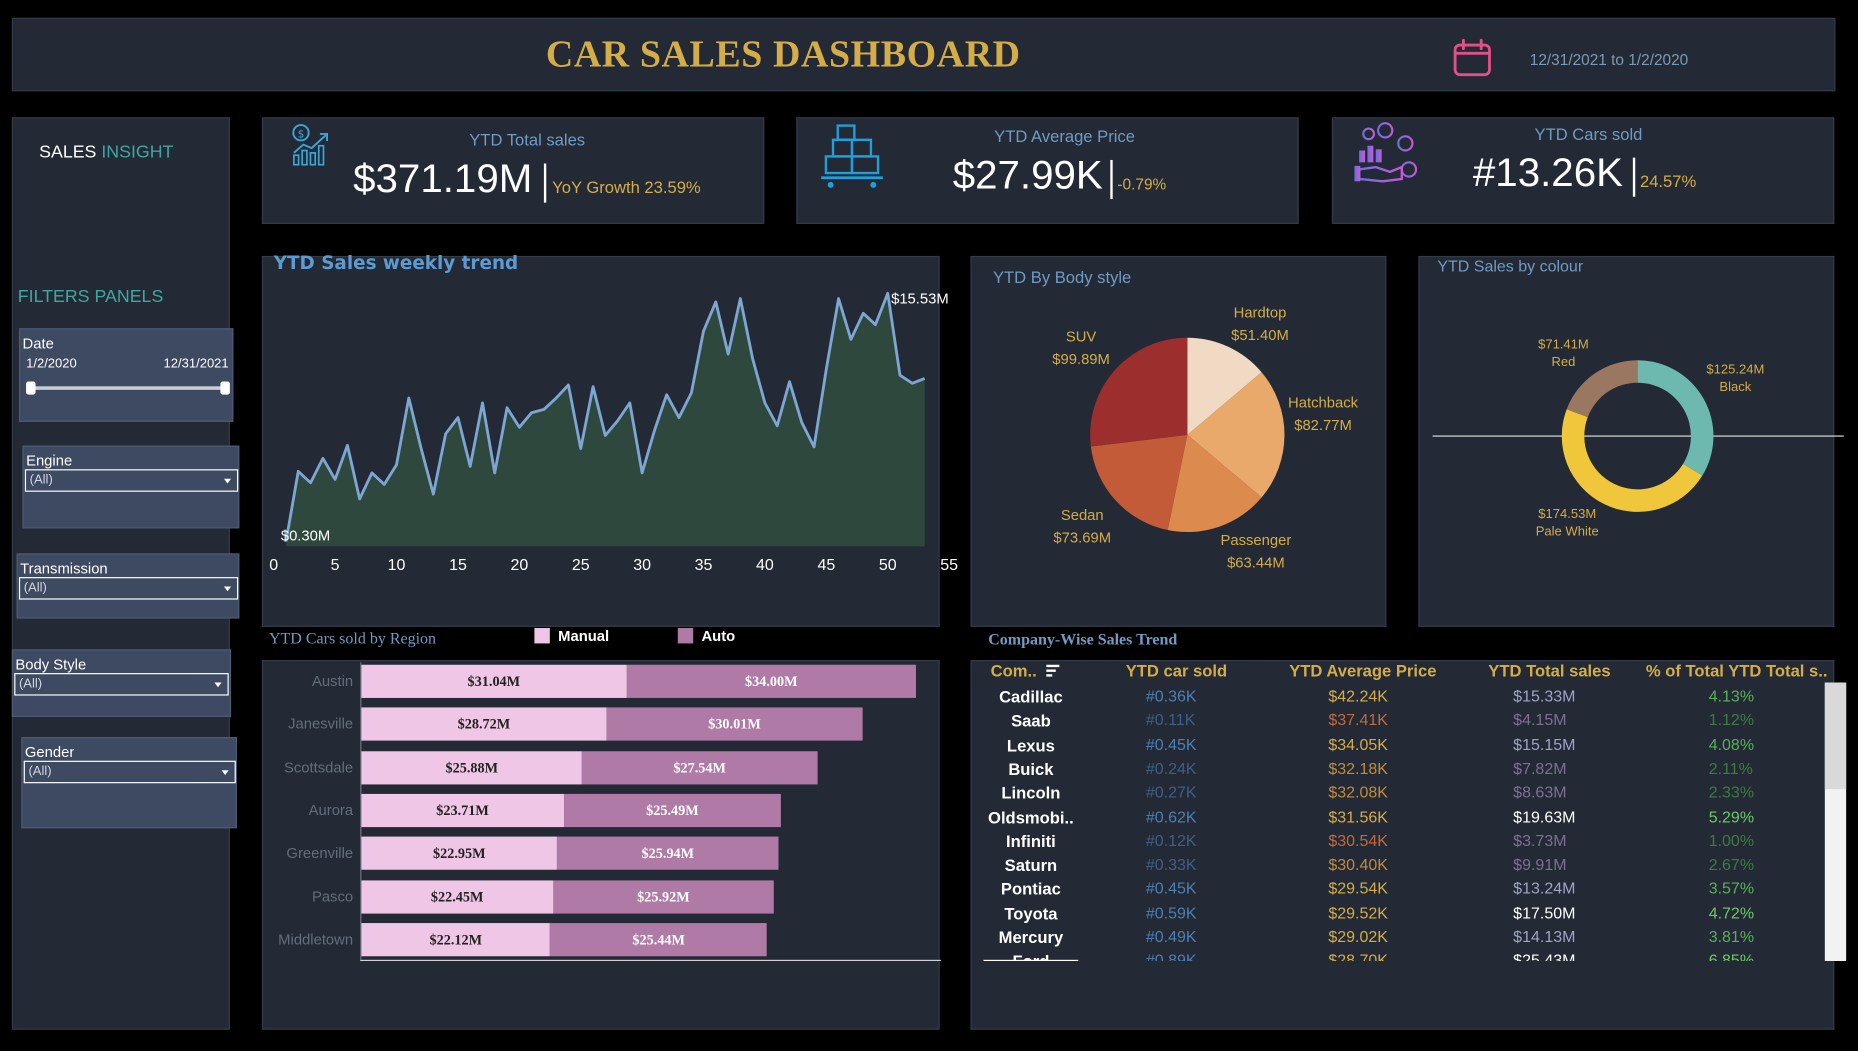  I want to click on region-bar-manual: $25.88M, so click(472, 767).